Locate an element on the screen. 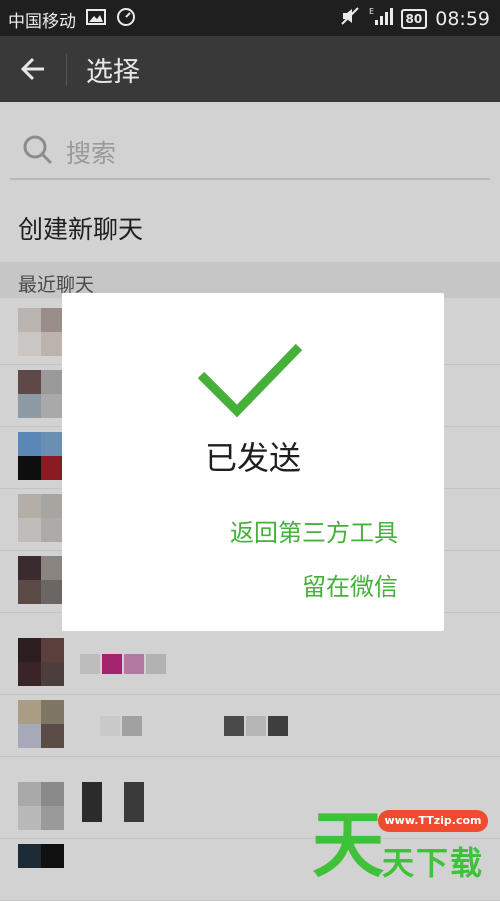 Image resolution: width=500 pixels, height=901 pixels. create-new-chat-item: 创建新聊天 is located at coordinates (80, 228).